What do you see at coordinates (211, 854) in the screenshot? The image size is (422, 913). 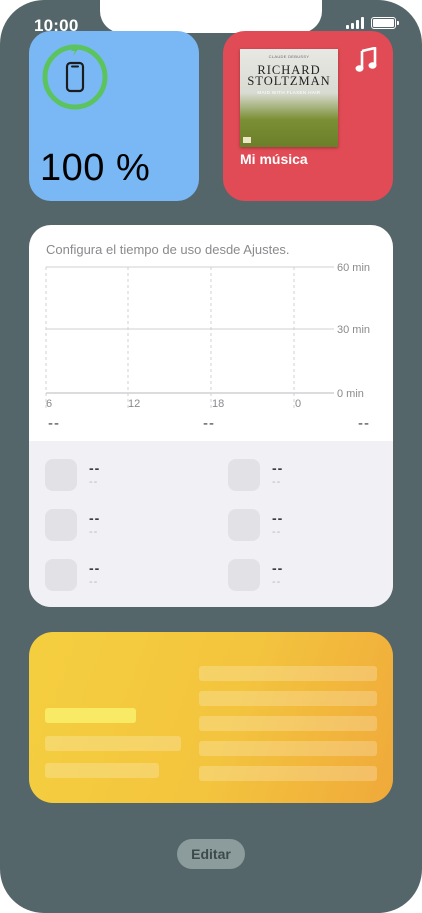 I see `edit-button: Editar` at bounding box center [211, 854].